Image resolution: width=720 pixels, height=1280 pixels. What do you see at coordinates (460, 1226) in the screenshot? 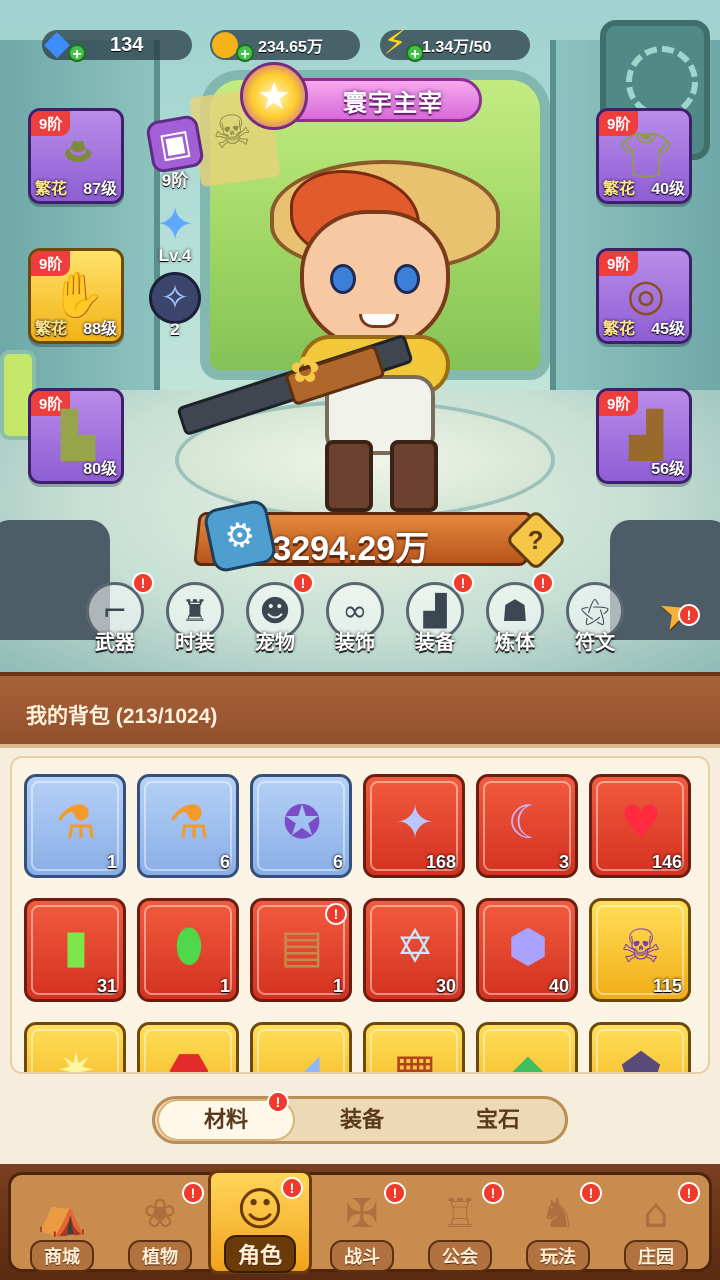
I see `nav-guild: ♖ 公会 !` at bounding box center [460, 1226].